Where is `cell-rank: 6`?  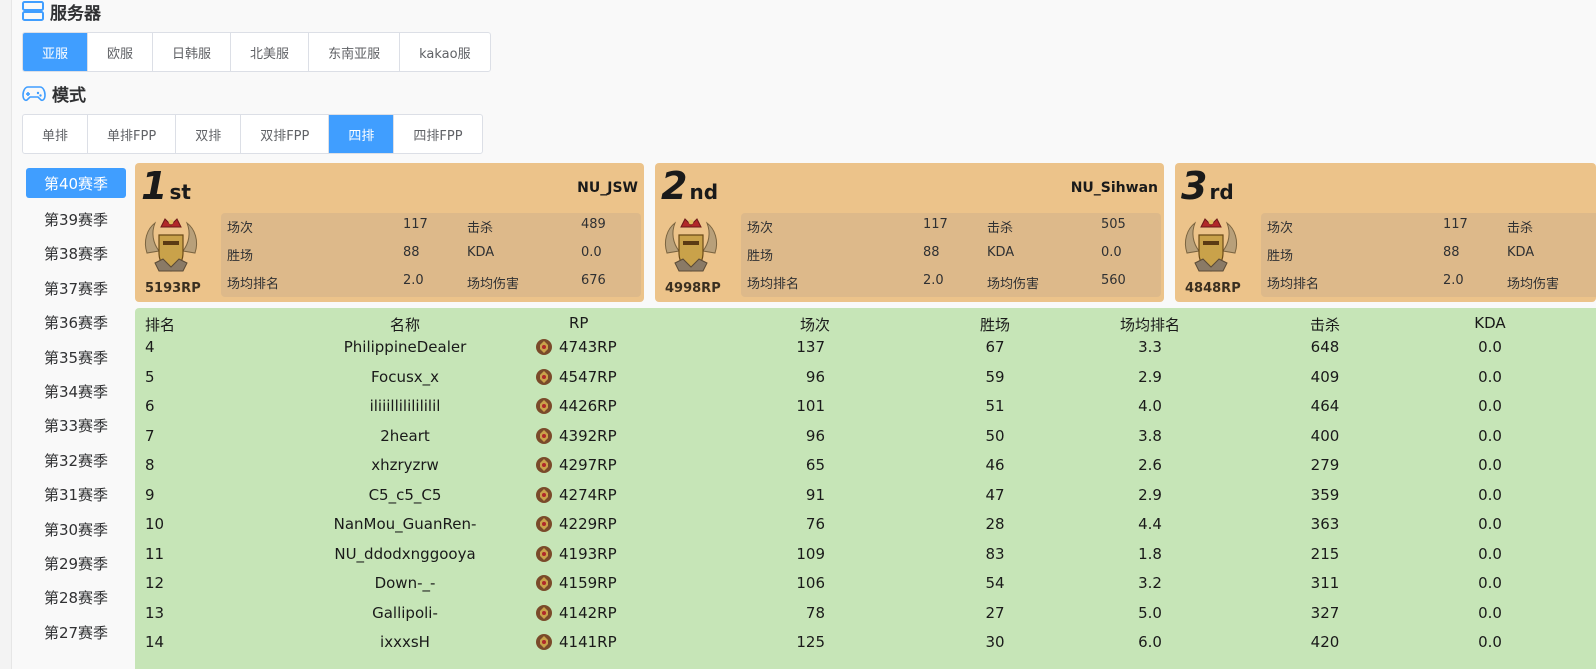 cell-rank: 6 is located at coordinates (150, 406).